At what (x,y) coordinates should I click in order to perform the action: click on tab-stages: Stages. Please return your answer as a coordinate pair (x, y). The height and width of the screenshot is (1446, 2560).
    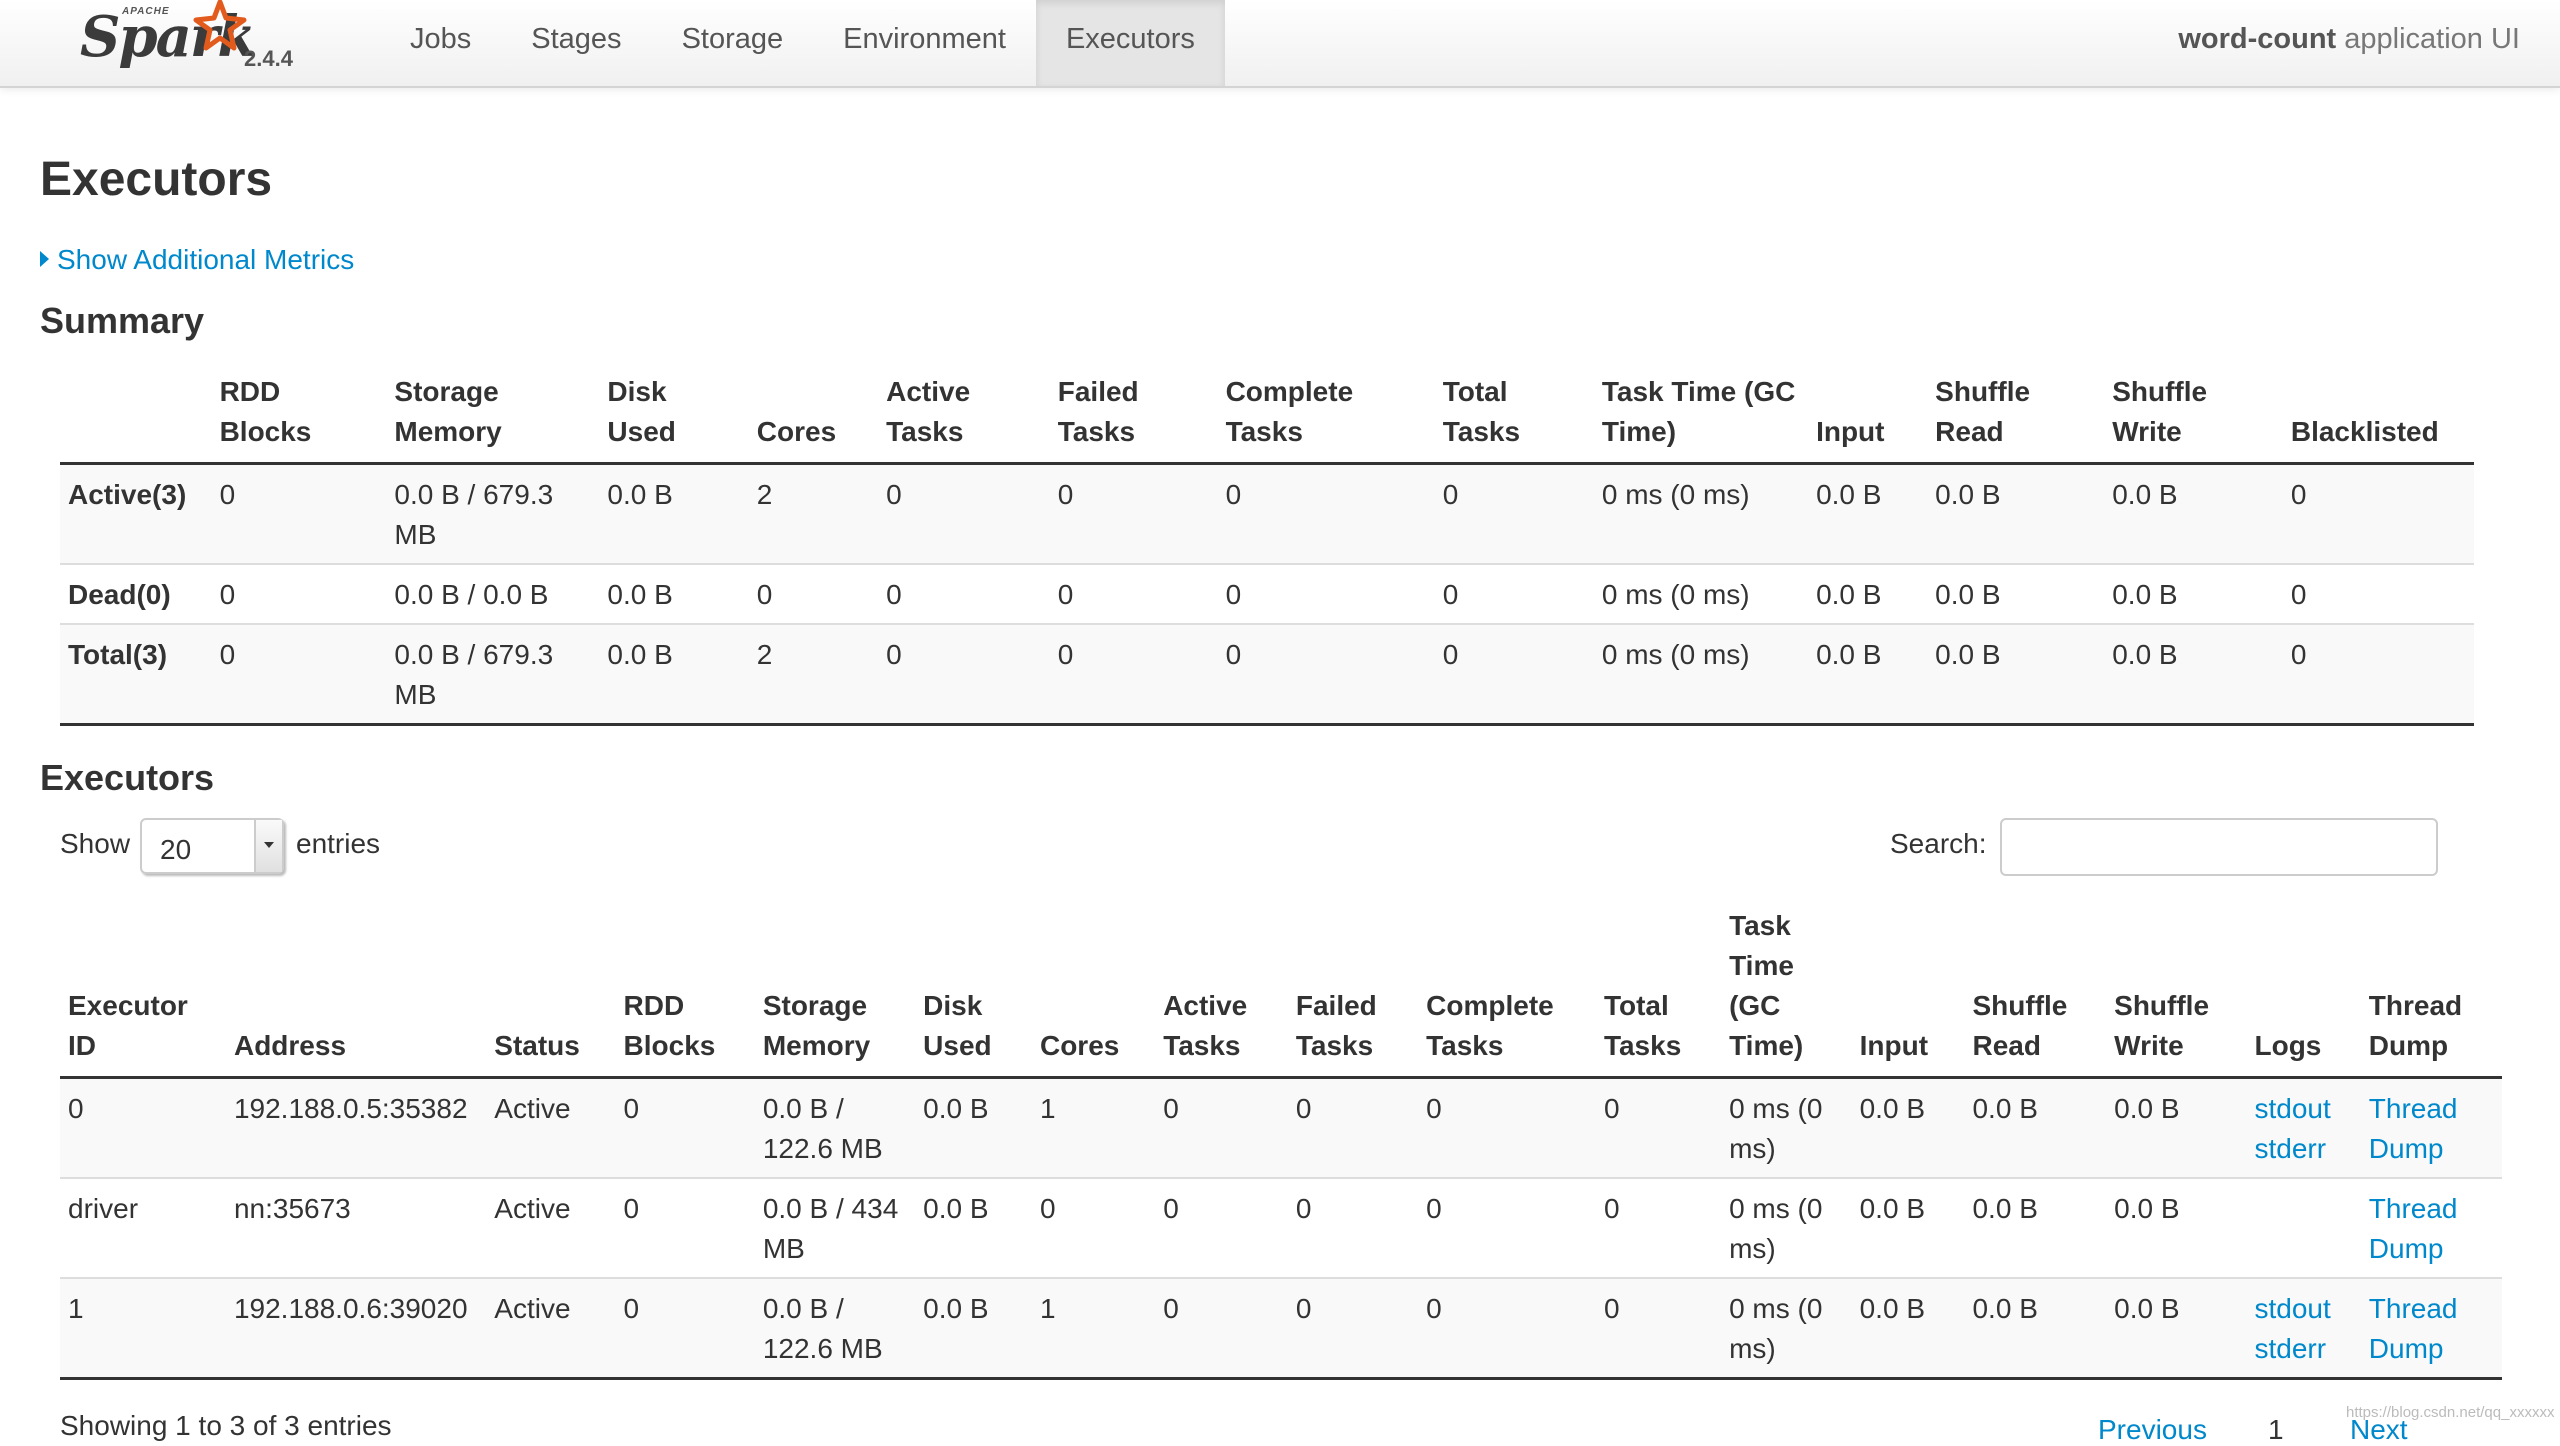
    Looking at the image, I should click on (576, 43).